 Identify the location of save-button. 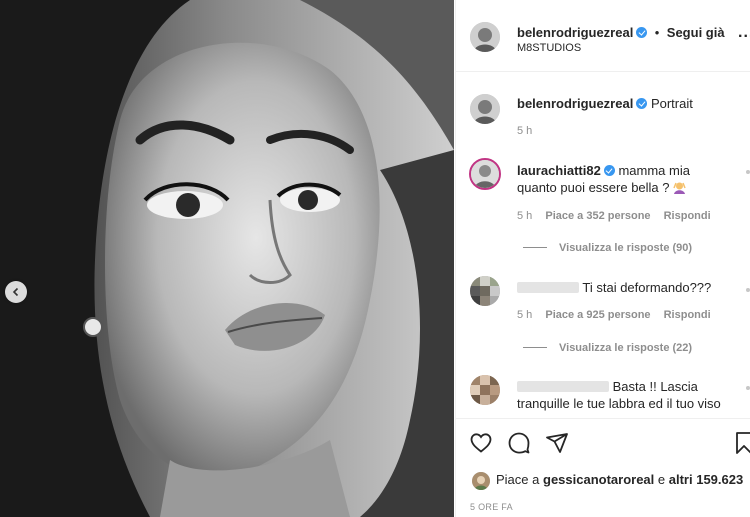
(742, 445).